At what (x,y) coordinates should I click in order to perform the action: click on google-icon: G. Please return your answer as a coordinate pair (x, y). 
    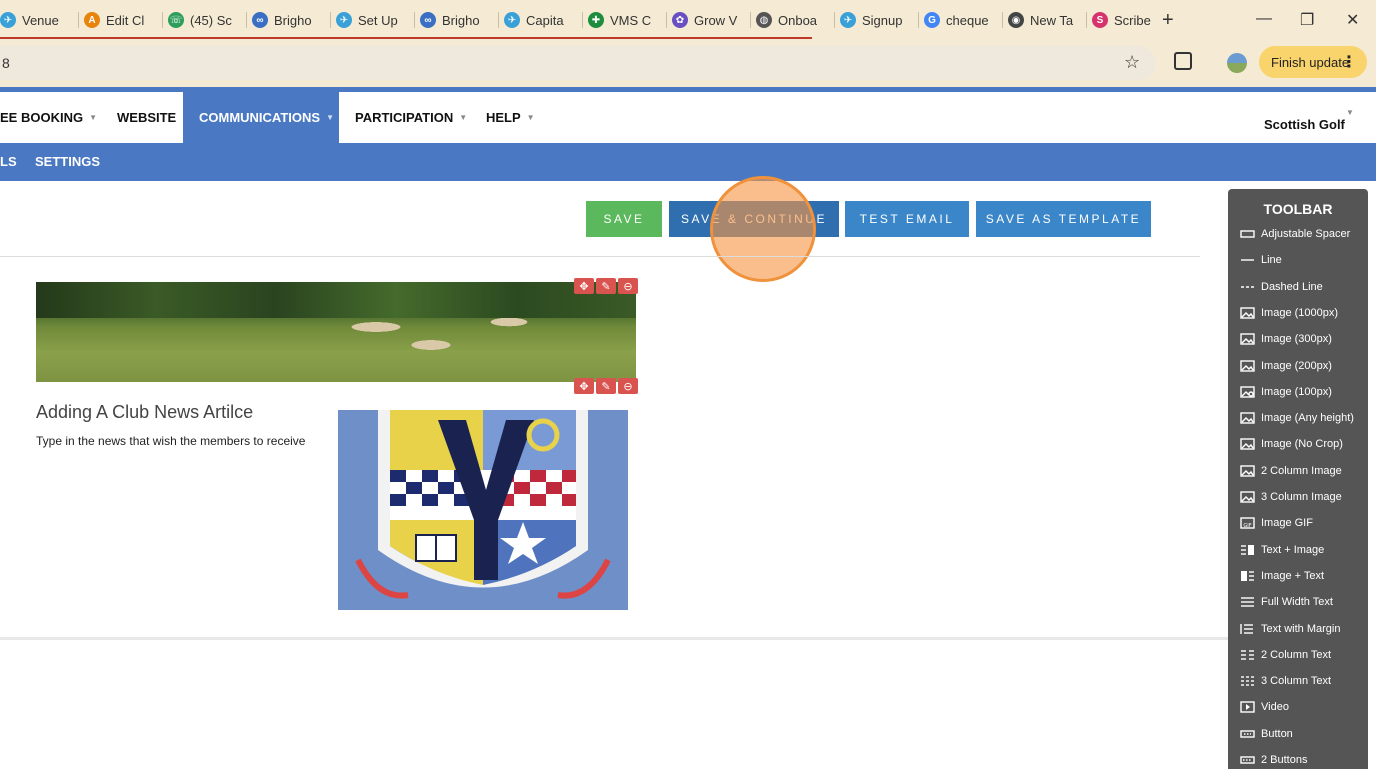
    Looking at the image, I should click on (932, 20).